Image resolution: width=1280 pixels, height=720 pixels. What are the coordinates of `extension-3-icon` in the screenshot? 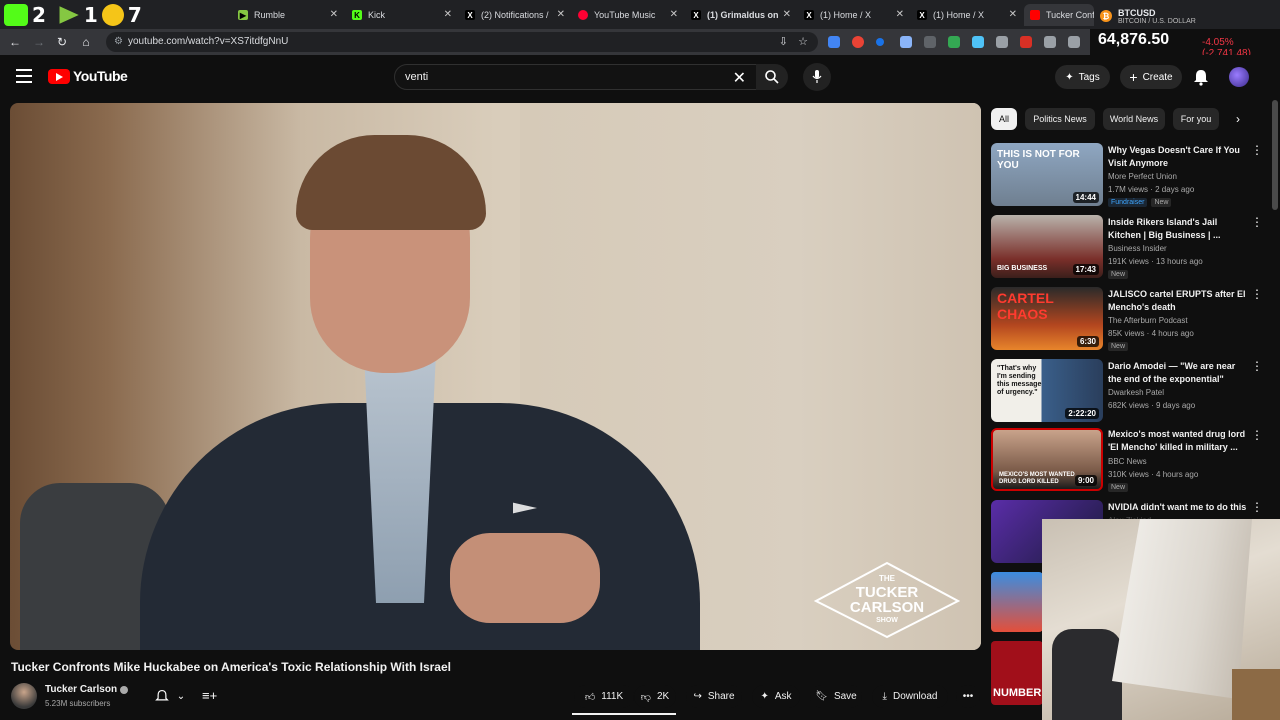 It's located at (880, 42).